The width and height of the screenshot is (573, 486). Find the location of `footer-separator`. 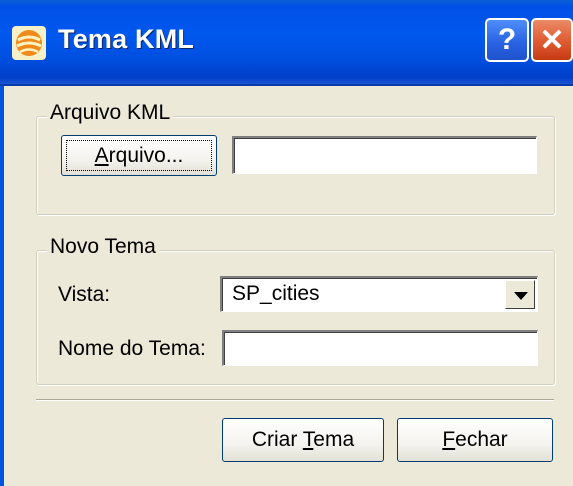

footer-separator is located at coordinates (295, 400).